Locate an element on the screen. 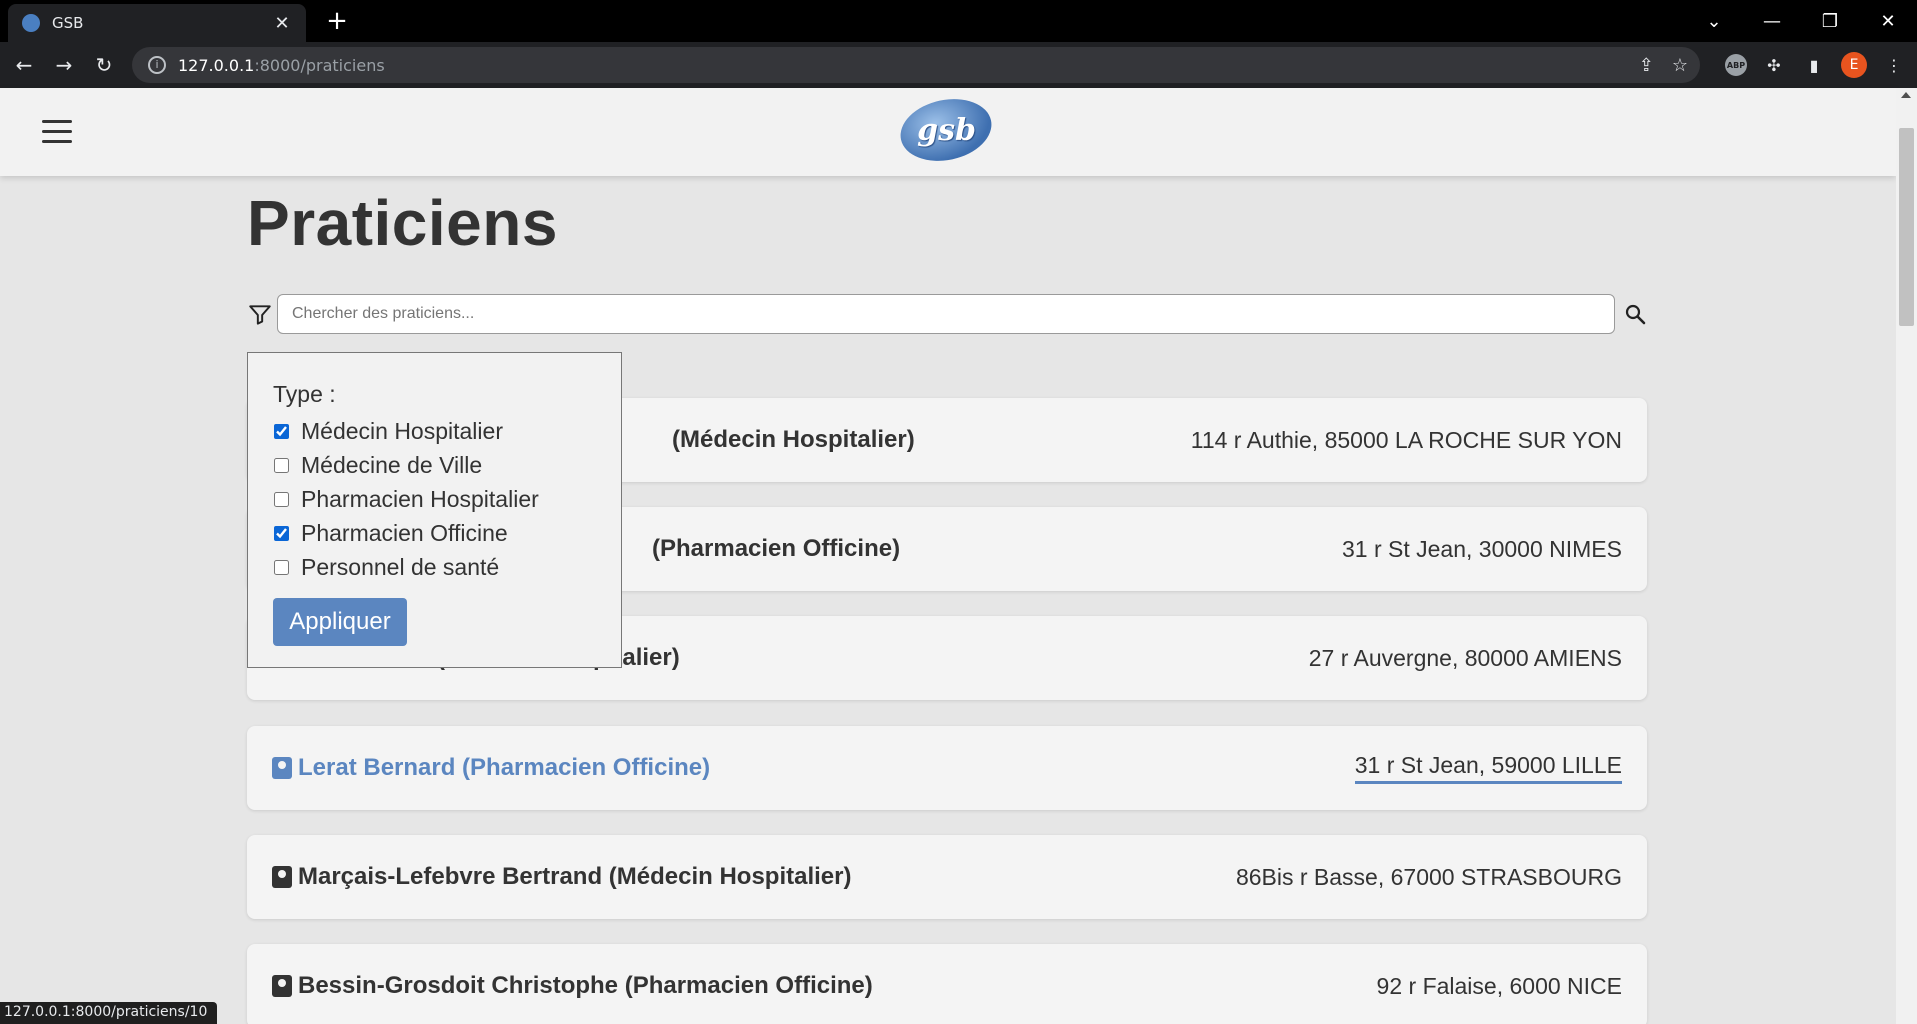 The image size is (1917, 1024). site-header: gsb is located at coordinates (948, 132).